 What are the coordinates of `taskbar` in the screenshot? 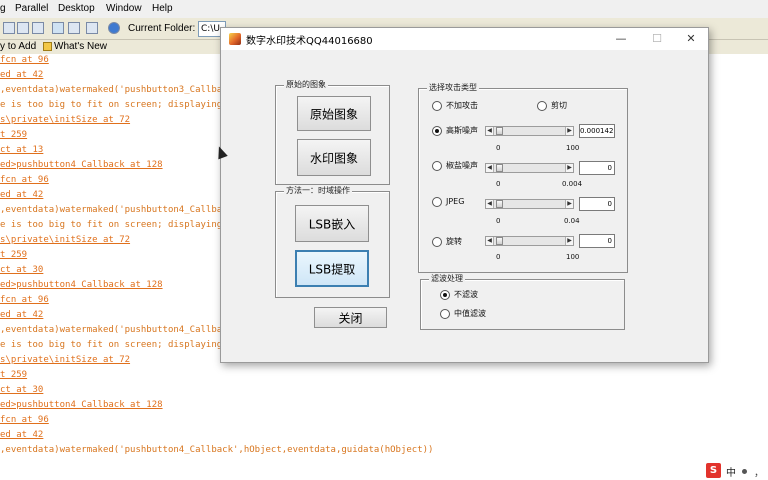 It's located at (384, 470).